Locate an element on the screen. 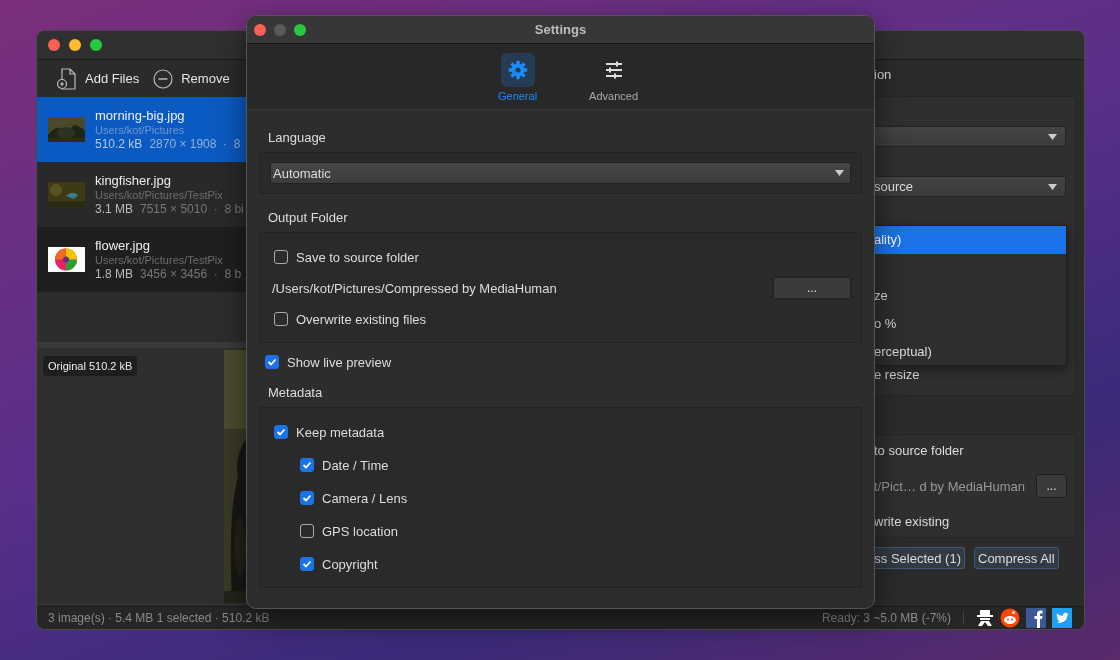 Image resolution: width=1120 pixels, height=660 pixels. square-logo-icon is located at coordinates (1036, 618).